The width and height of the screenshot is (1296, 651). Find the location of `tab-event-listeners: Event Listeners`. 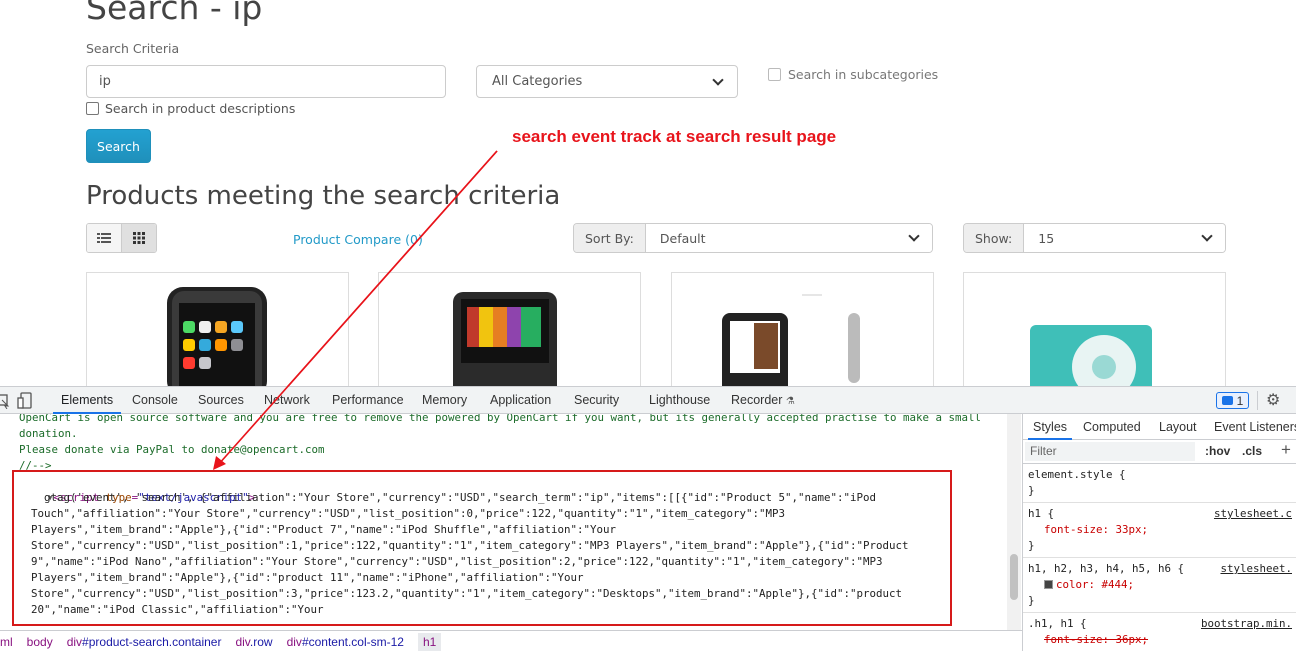

tab-event-listeners: Event Listeners is located at coordinates (1255, 427).